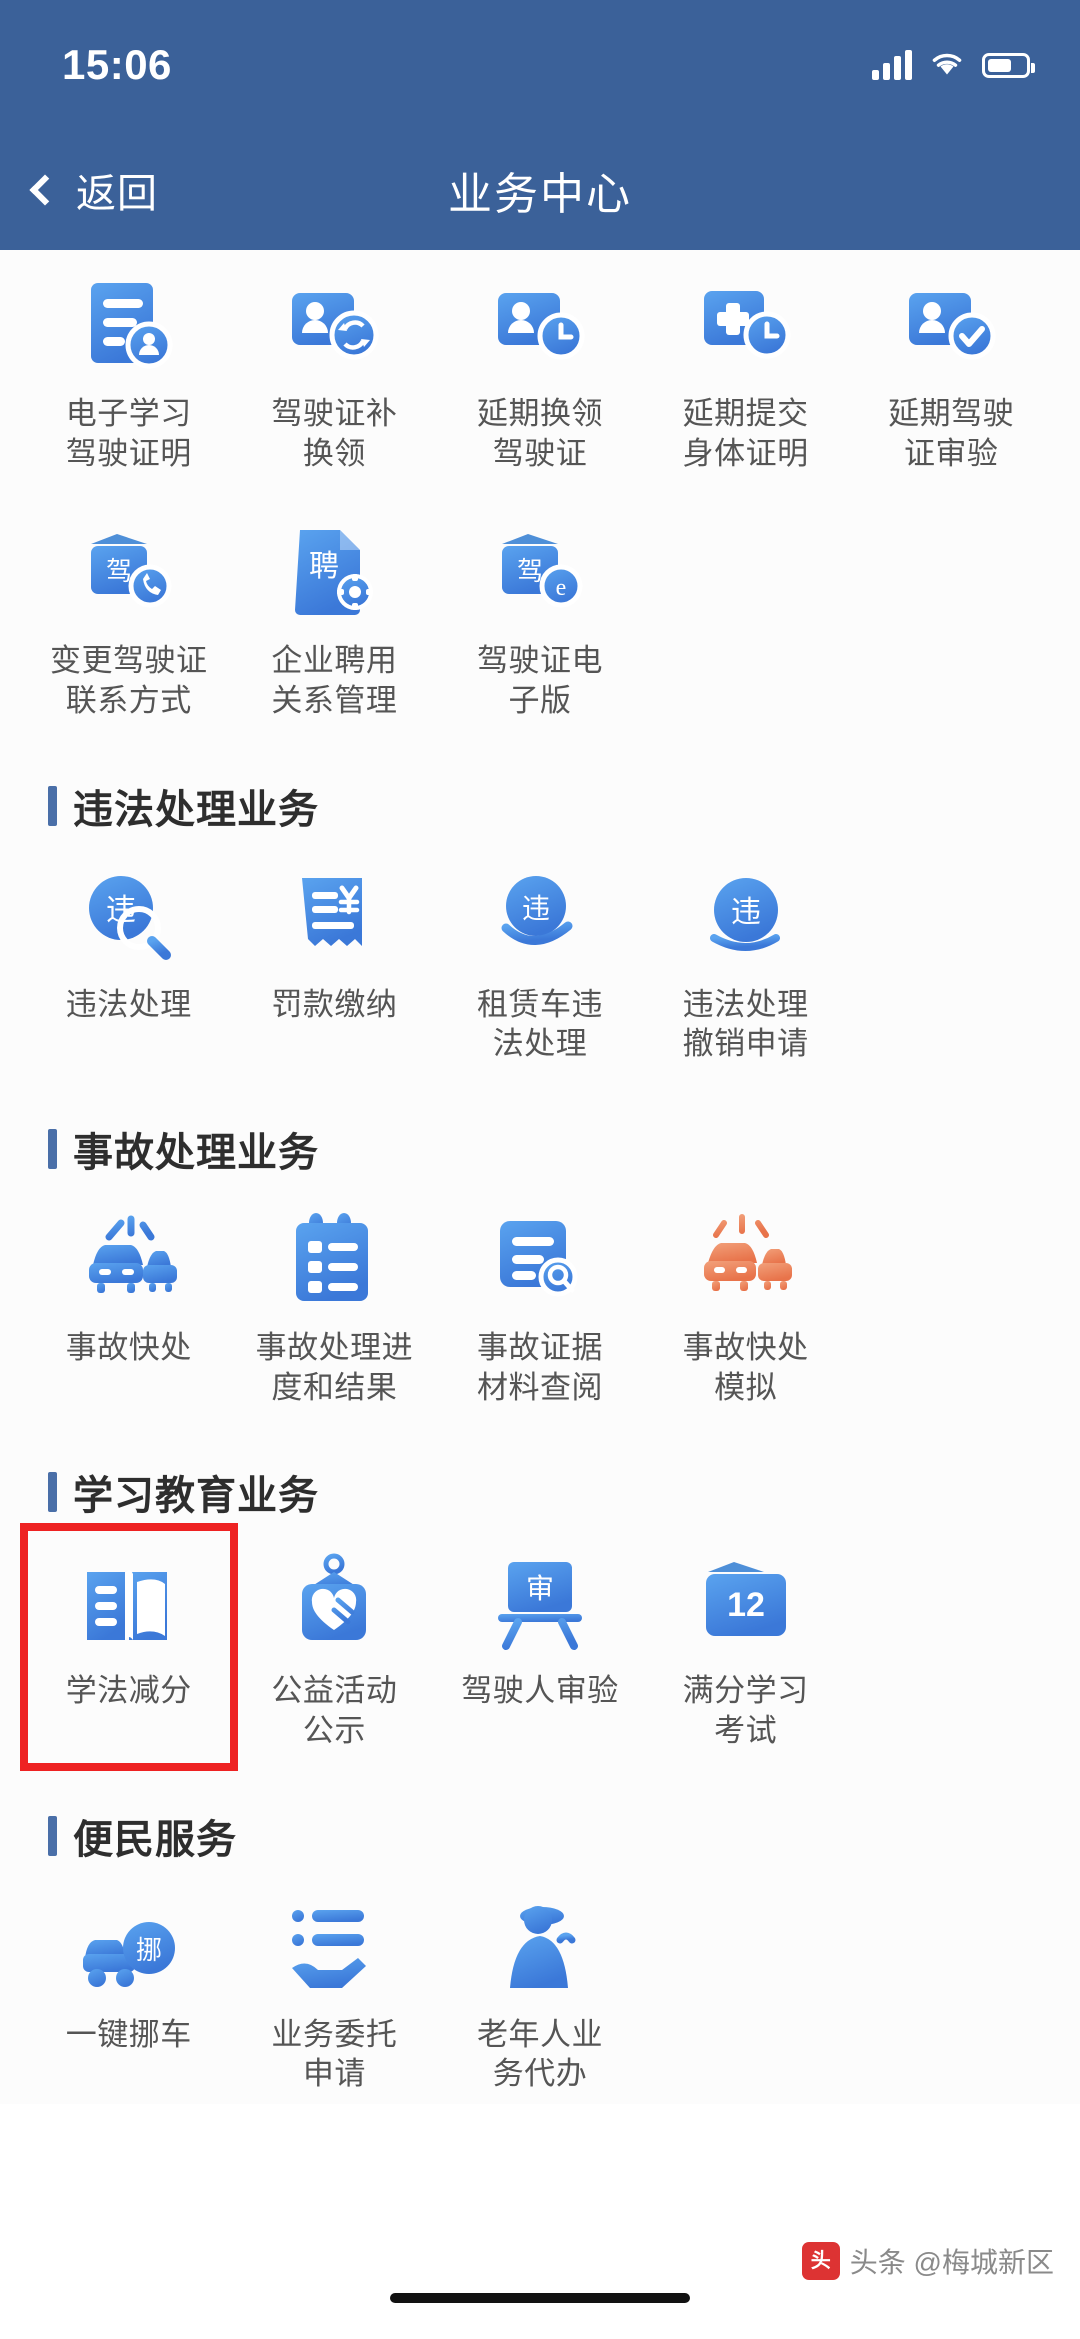 The height and width of the screenshot is (2339, 1080). What do you see at coordinates (820, 2261) in the screenshot?
I see `toutiao-logo-icon: 头` at bounding box center [820, 2261].